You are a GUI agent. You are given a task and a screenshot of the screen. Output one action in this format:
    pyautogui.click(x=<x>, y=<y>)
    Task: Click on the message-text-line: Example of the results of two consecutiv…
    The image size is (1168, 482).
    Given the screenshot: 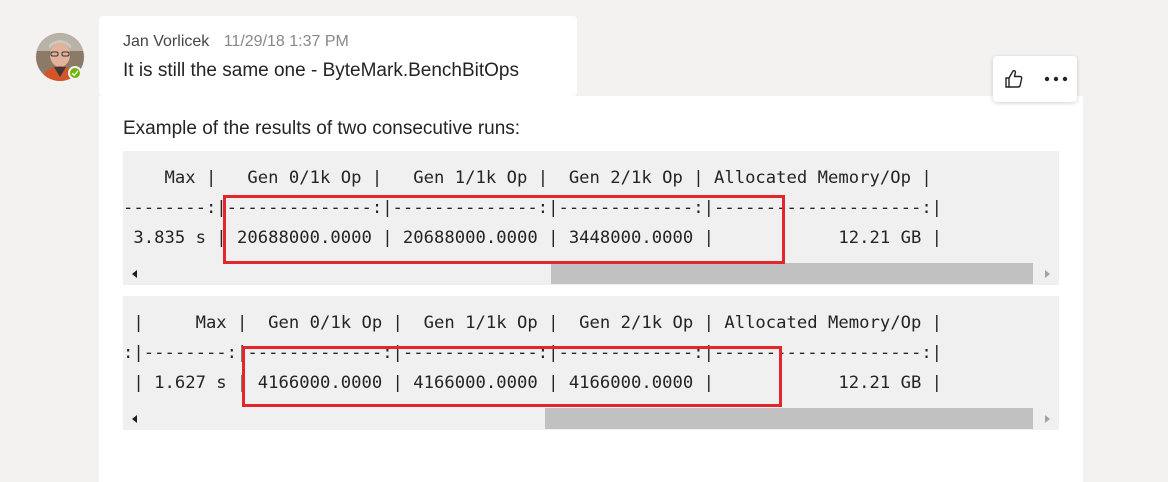 What is the action you would take?
    pyautogui.click(x=322, y=128)
    